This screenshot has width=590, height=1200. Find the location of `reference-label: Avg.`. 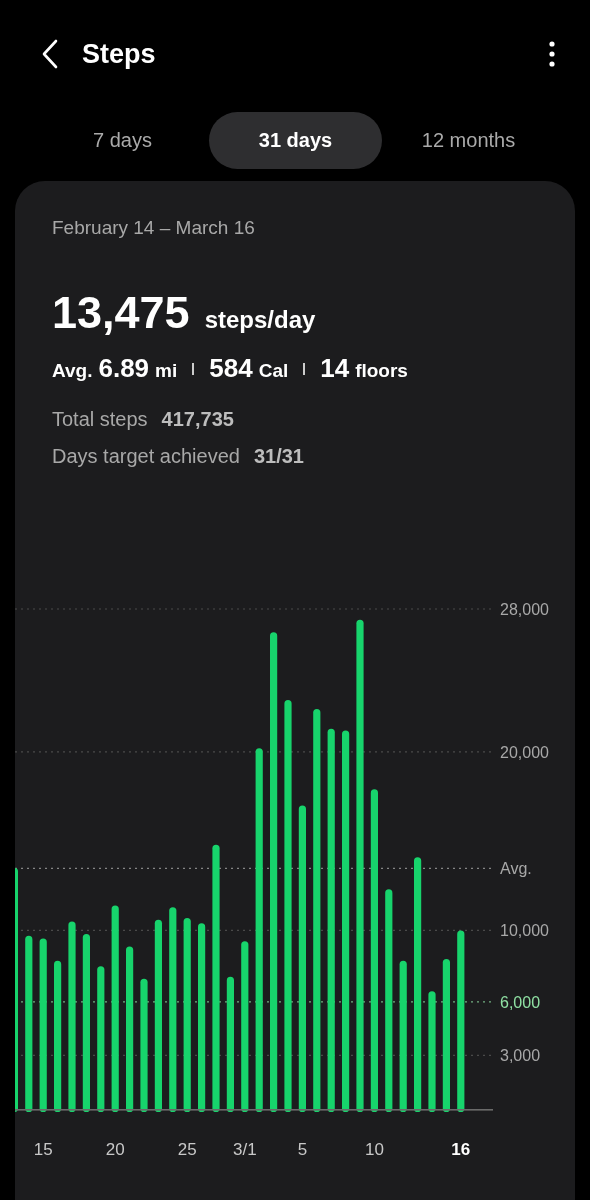

reference-label: Avg. is located at coordinates (516, 869).